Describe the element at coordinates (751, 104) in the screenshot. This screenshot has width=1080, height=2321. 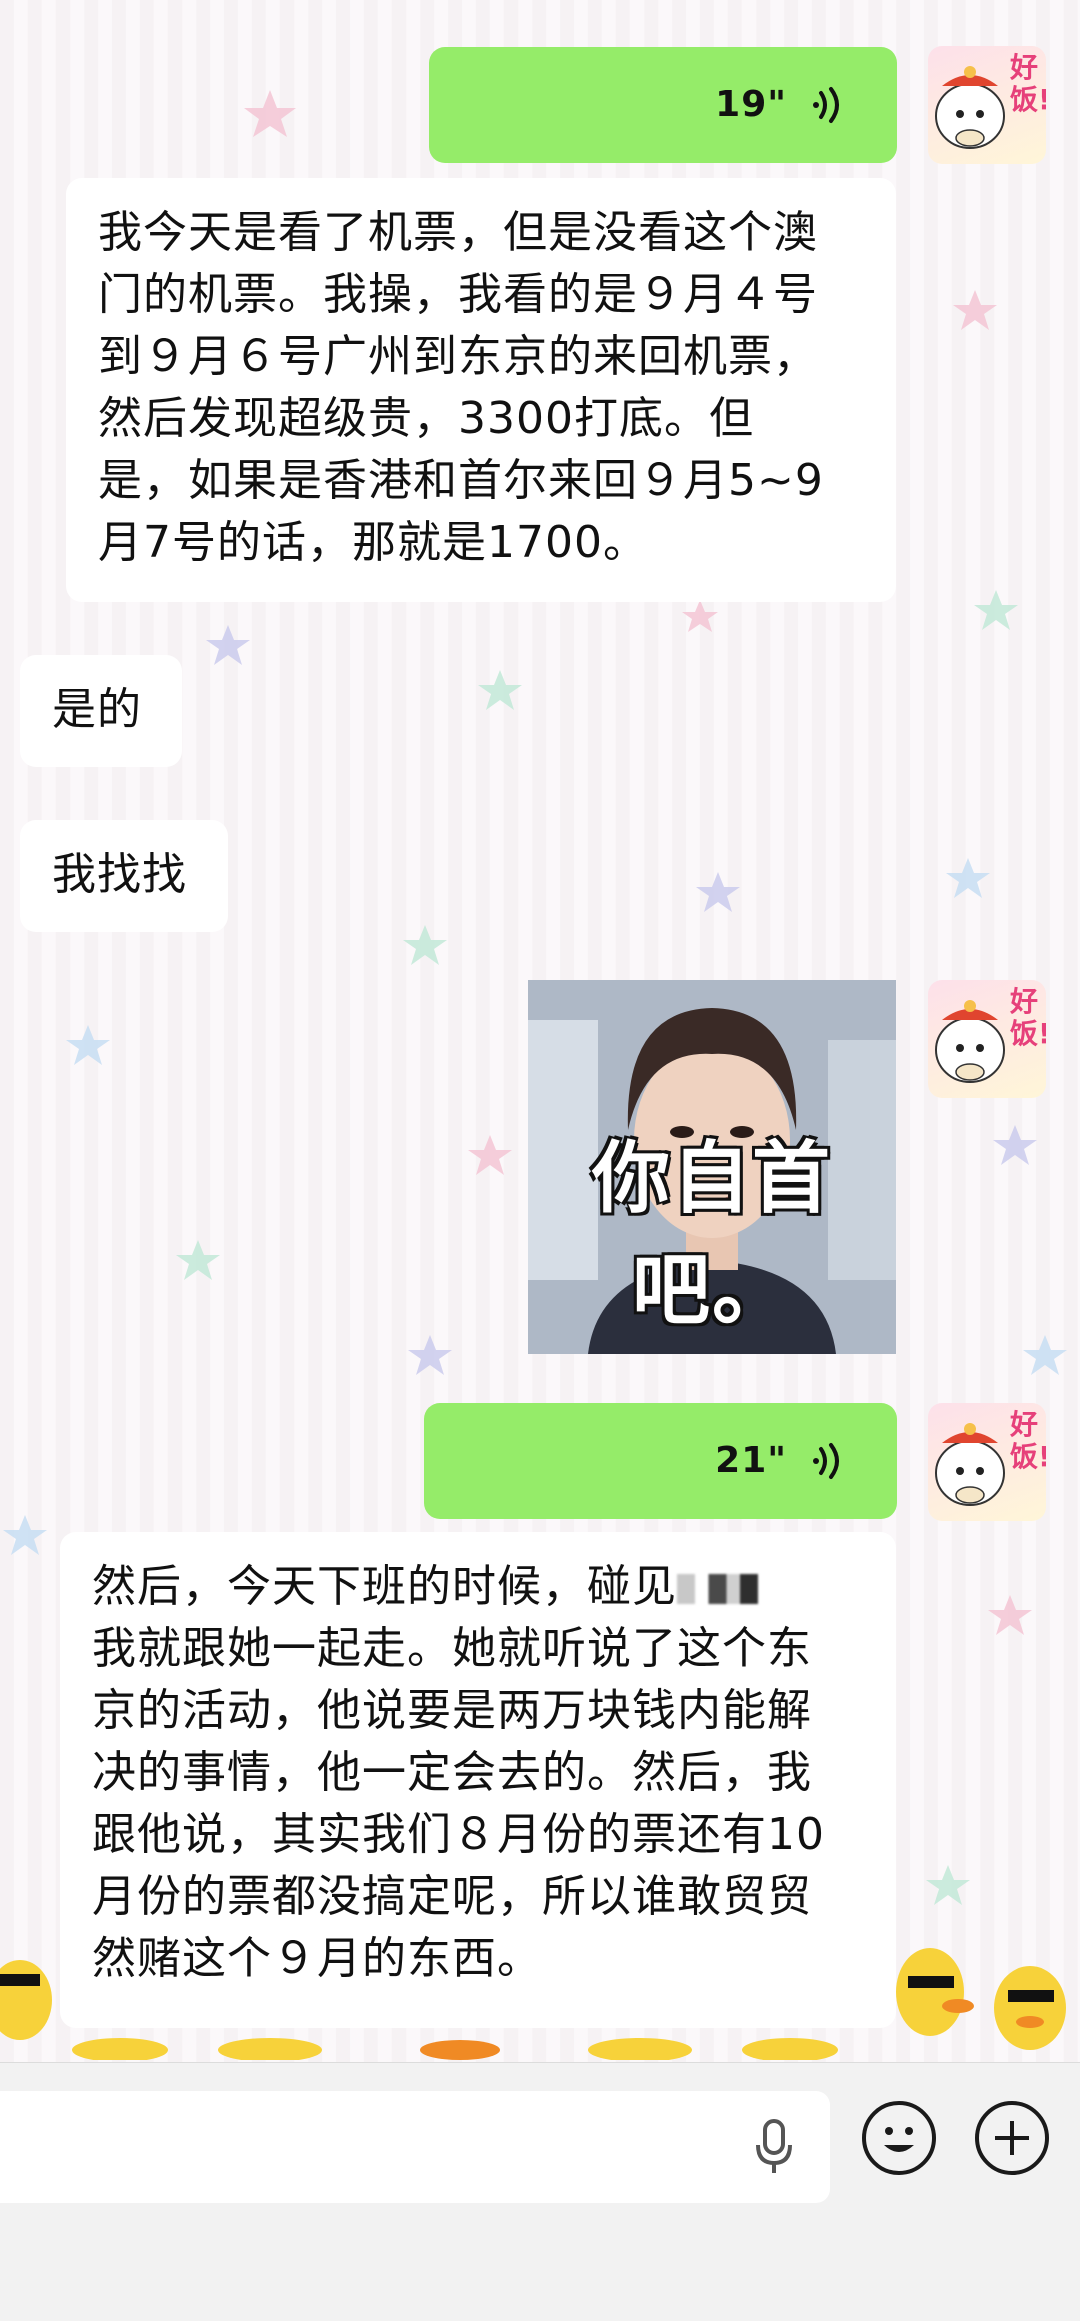
I see `voice-duration: 19"` at that location.